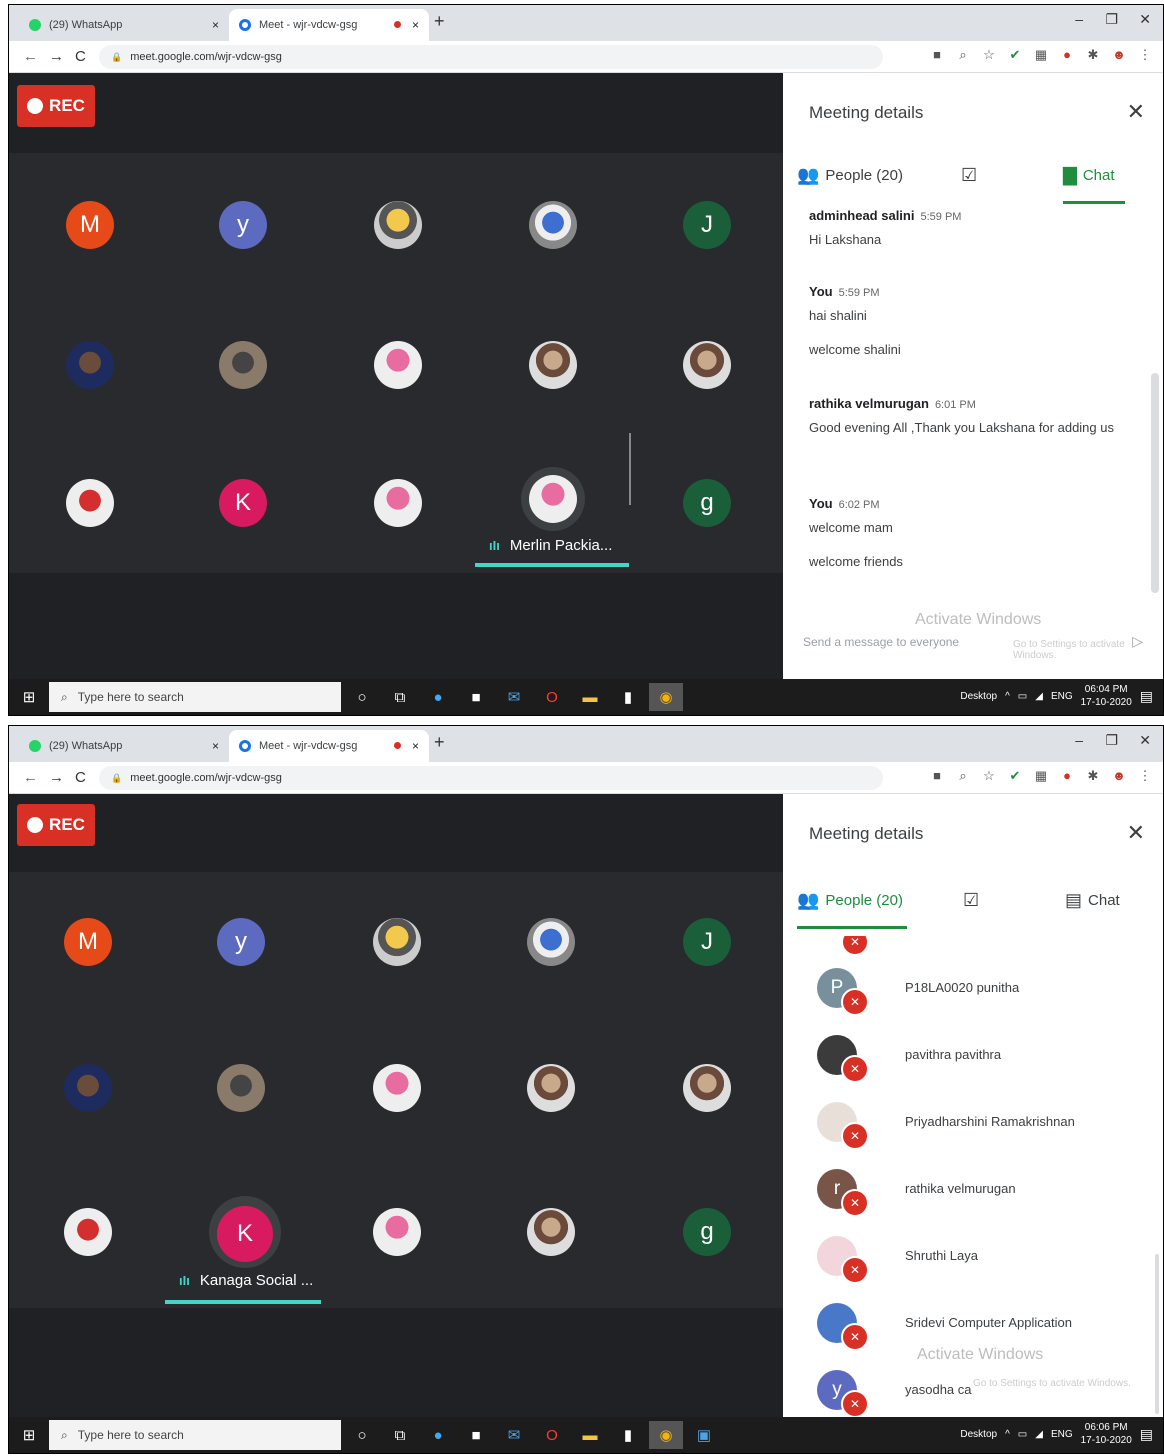  Describe the element at coordinates (1106, 696) in the screenshot. I see `taskbar-clock: 06:04 PM 17-10-2020` at that location.